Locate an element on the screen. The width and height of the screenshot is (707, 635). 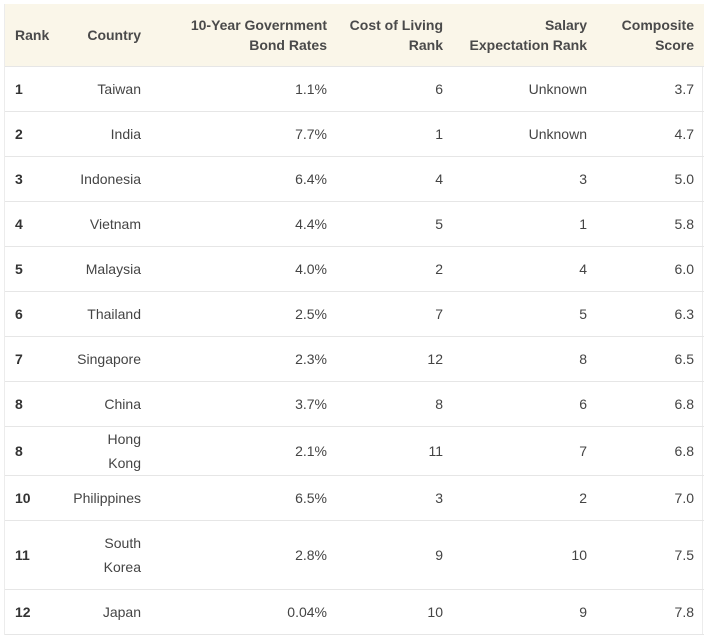
cell-salary-expectation-rank: 8 is located at coordinates (583, 358).